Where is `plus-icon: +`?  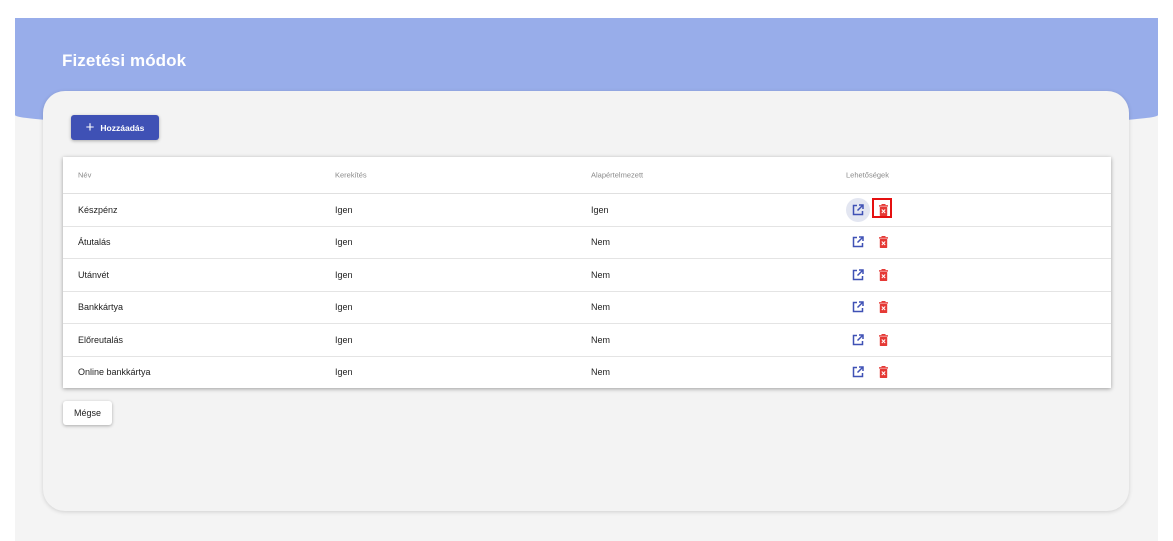
plus-icon: + is located at coordinates (90, 127).